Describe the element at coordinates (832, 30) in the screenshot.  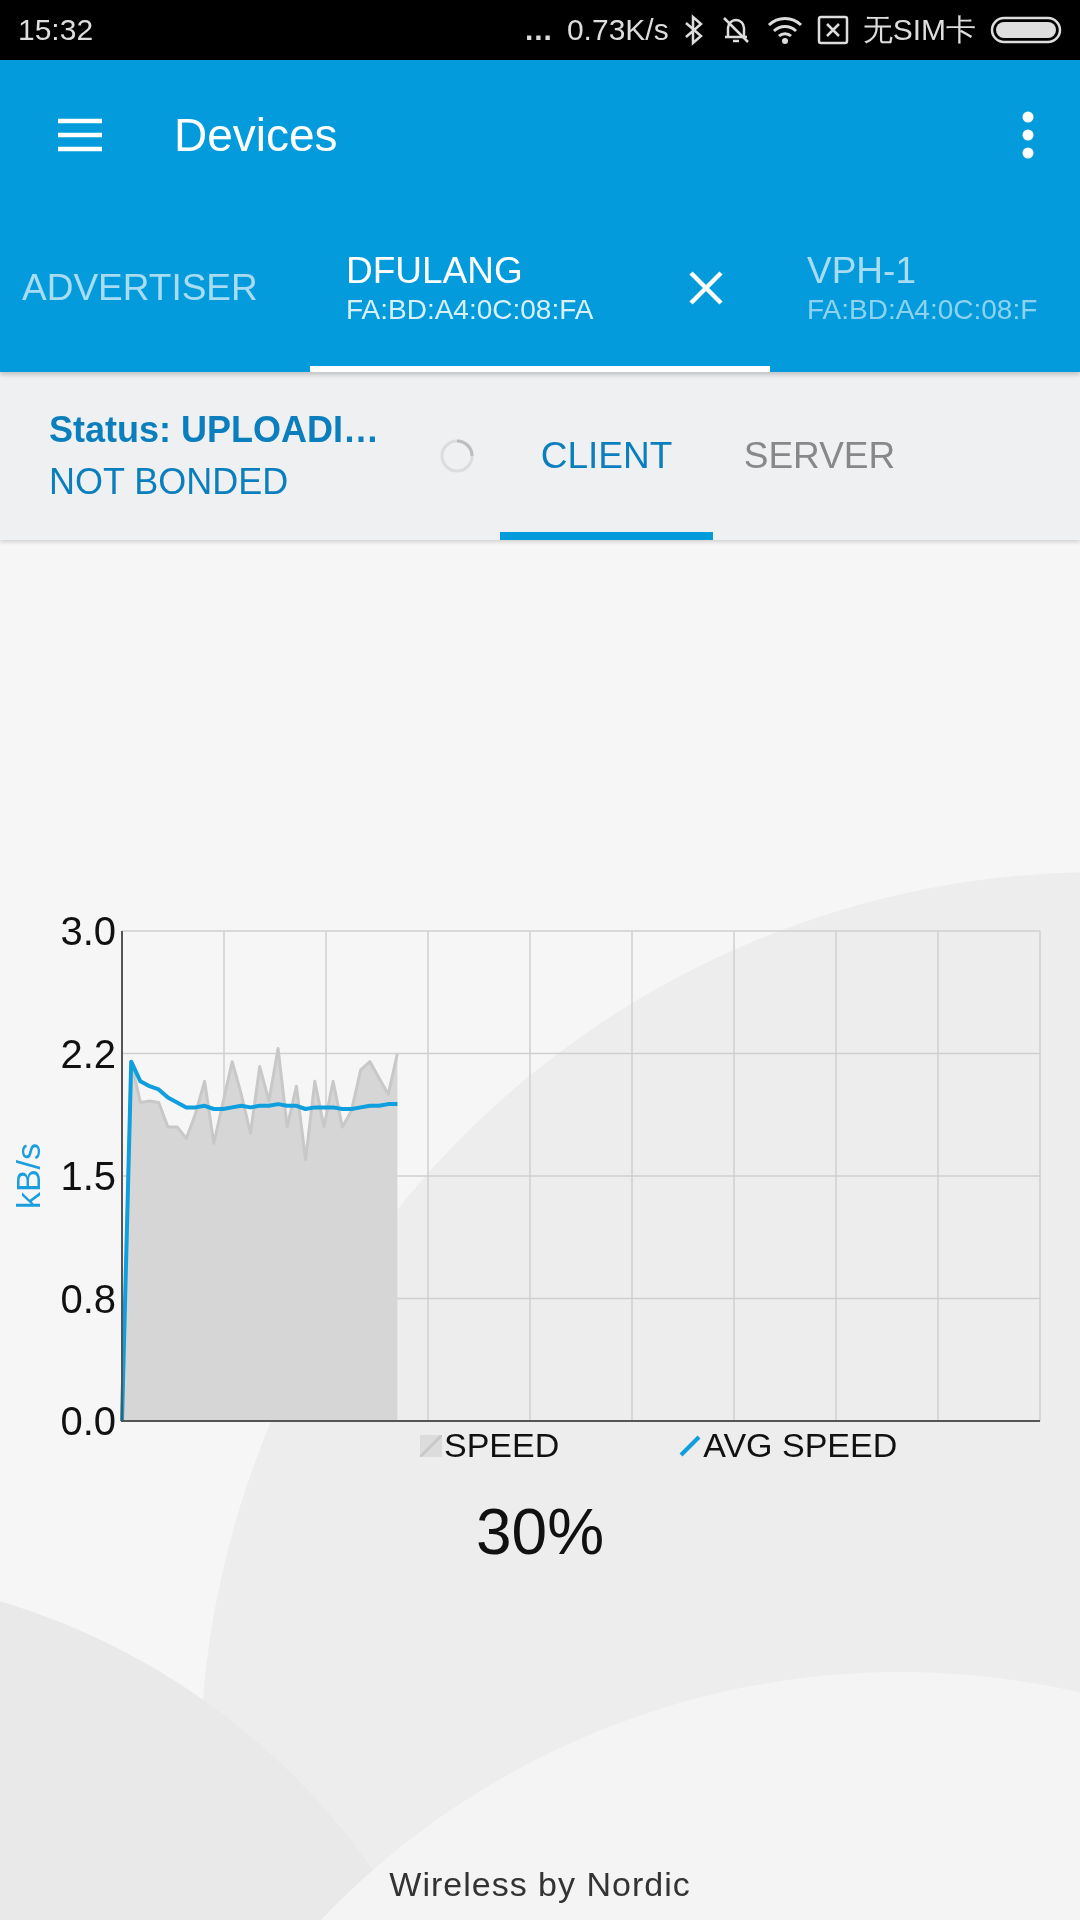
I see `no-sim-icon` at that location.